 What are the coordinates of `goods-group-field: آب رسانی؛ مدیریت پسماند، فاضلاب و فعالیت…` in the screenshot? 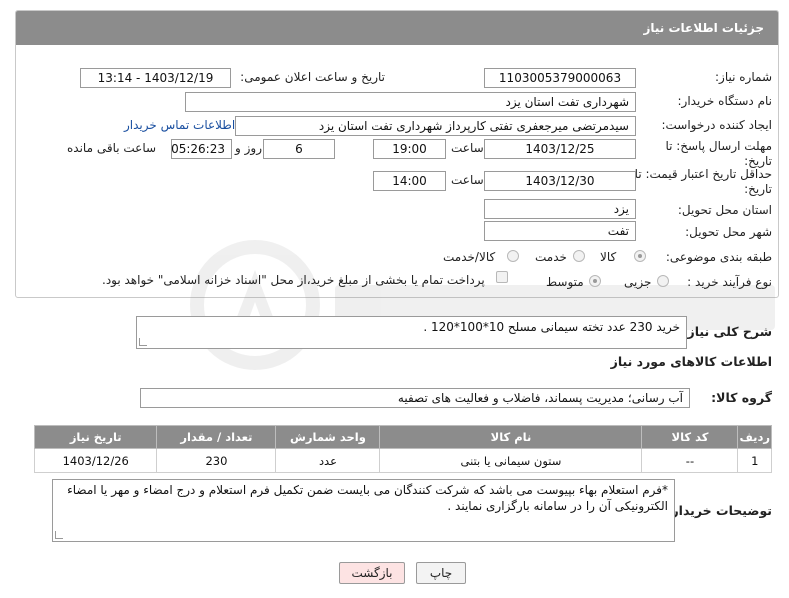 It's located at (415, 398).